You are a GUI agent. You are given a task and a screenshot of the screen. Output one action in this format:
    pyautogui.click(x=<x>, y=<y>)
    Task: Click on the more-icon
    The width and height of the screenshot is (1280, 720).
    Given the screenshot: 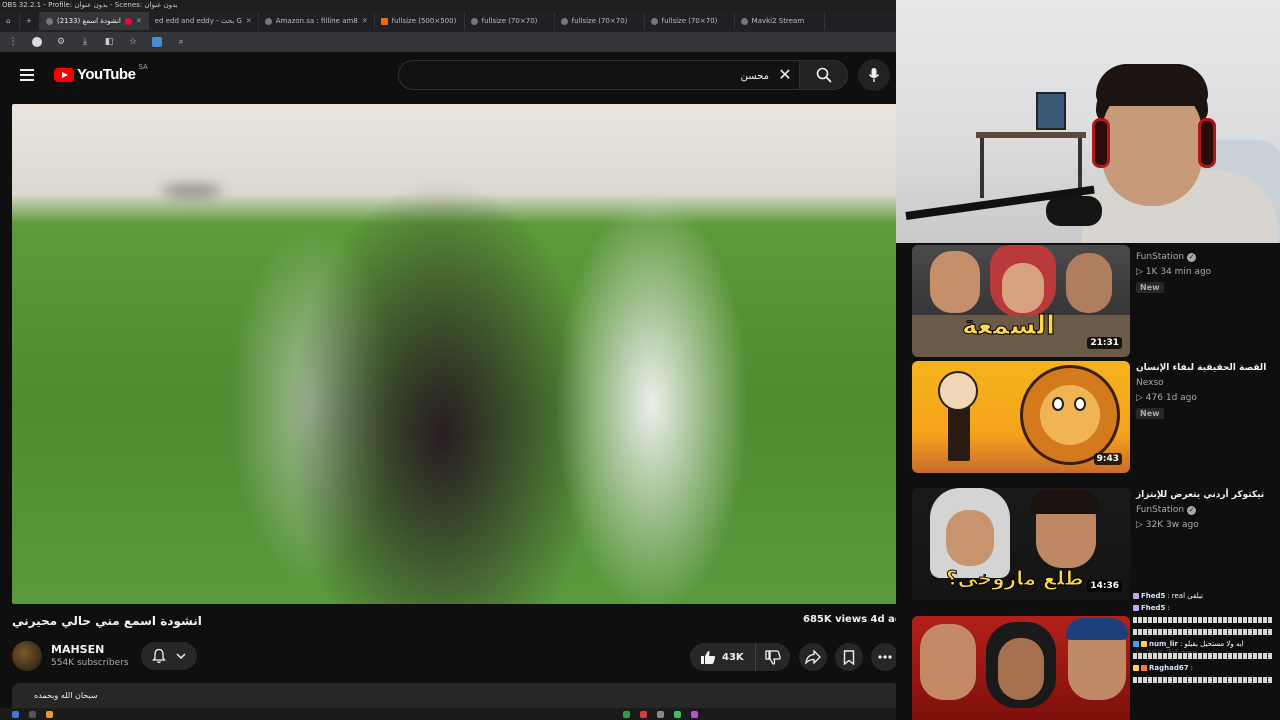 What is the action you would take?
    pyautogui.click(x=885, y=657)
    